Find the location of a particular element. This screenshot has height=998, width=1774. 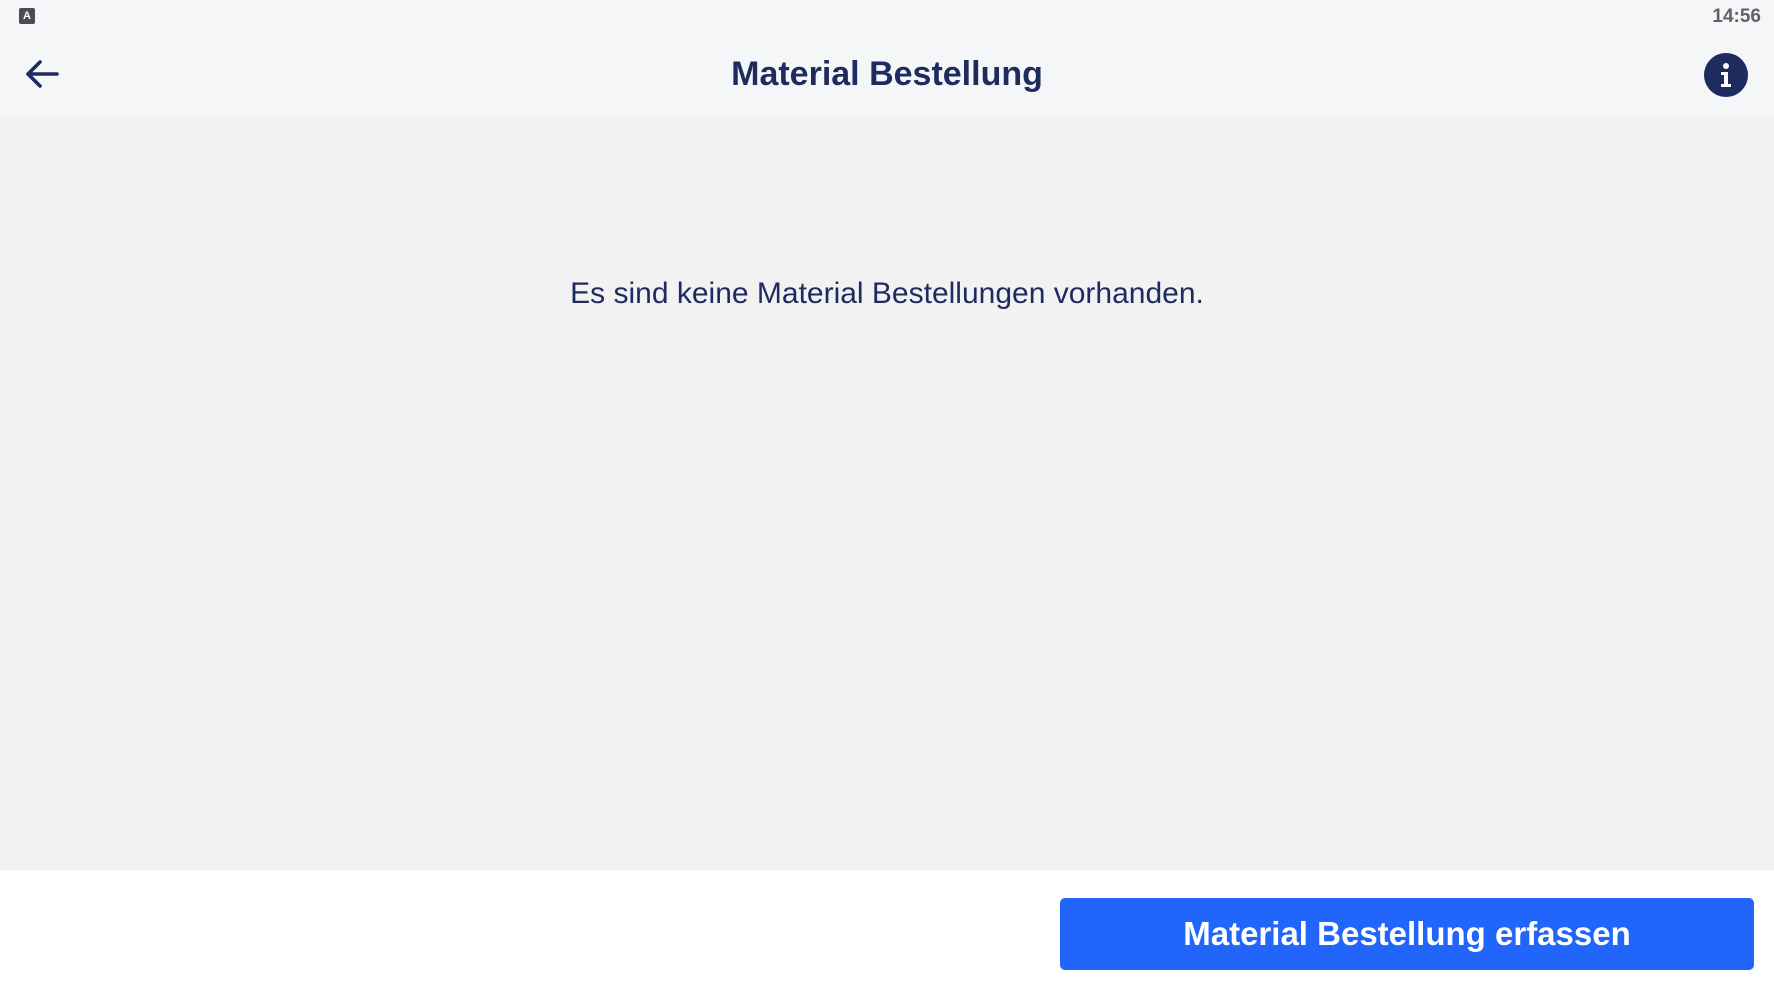

info-icon is located at coordinates (1726, 75).